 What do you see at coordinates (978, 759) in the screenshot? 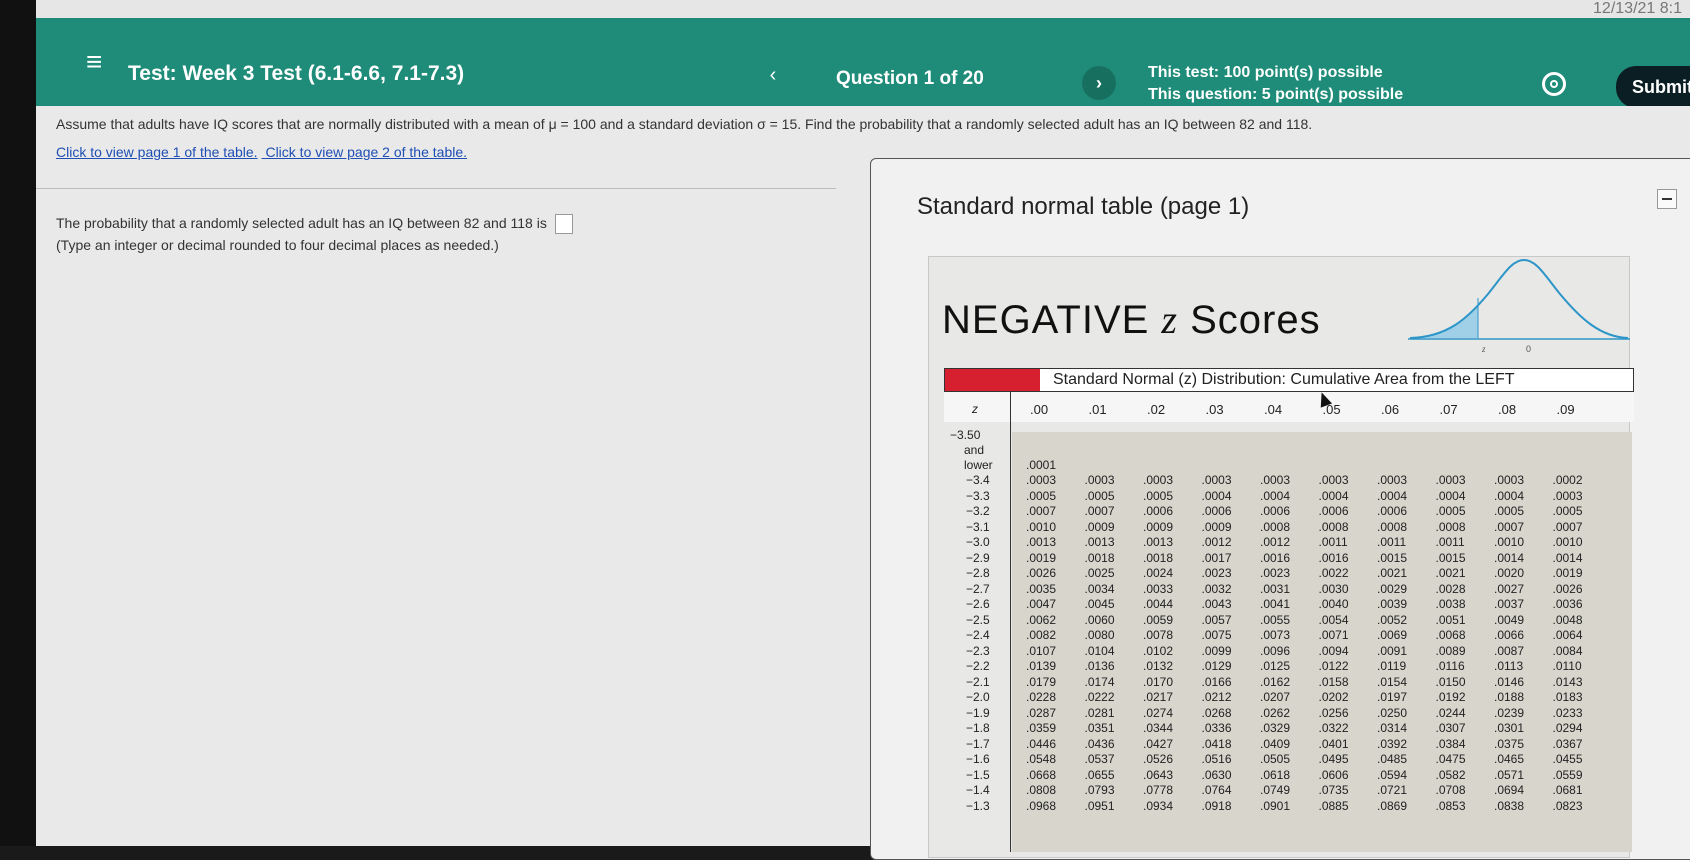
I see `row-label: −1.6` at bounding box center [978, 759].